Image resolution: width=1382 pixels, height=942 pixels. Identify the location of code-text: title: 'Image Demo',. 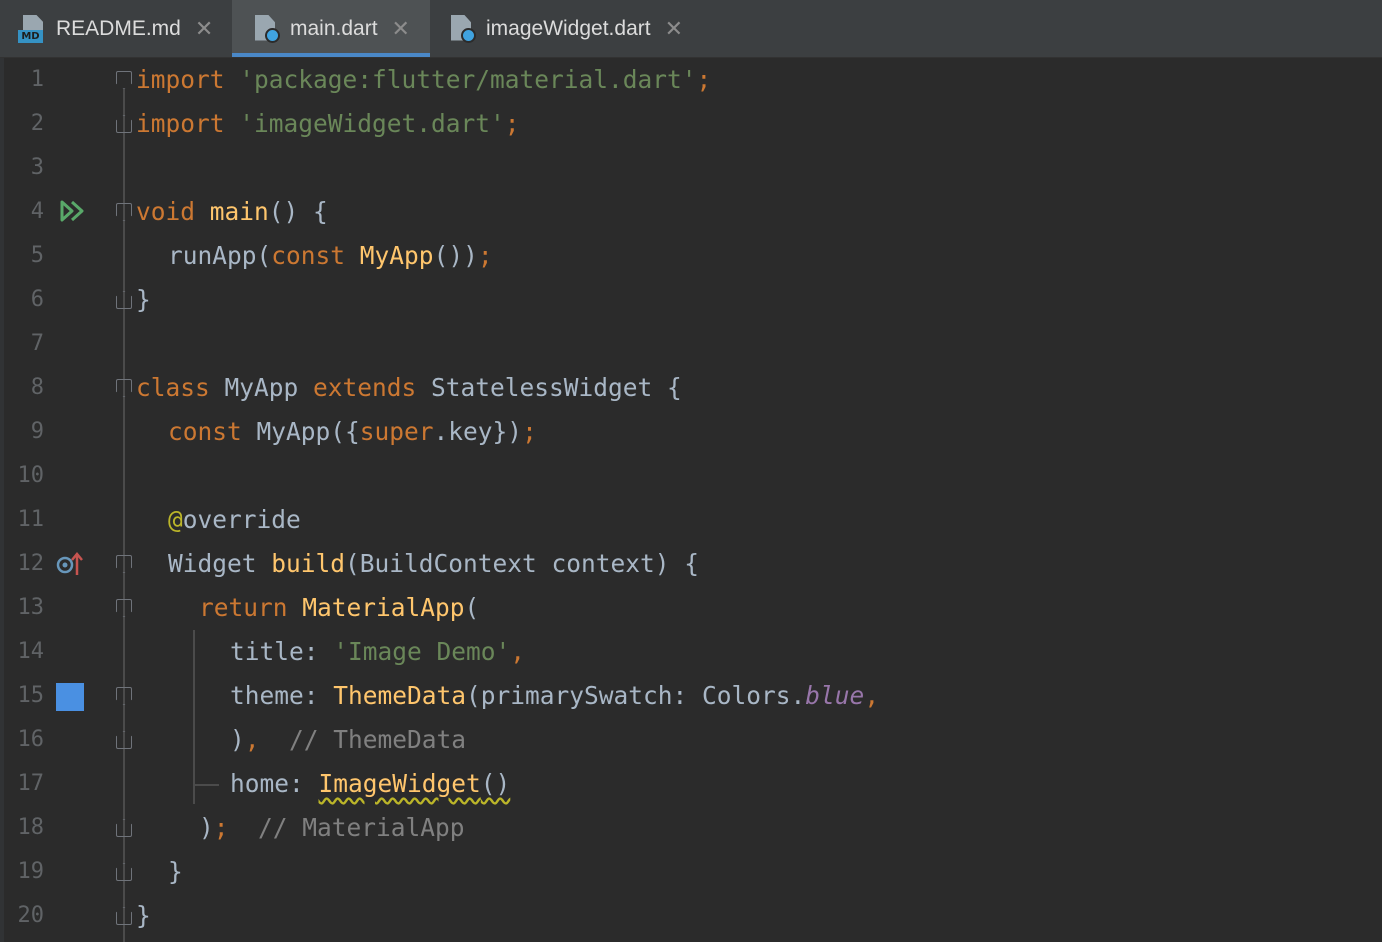
(378, 651).